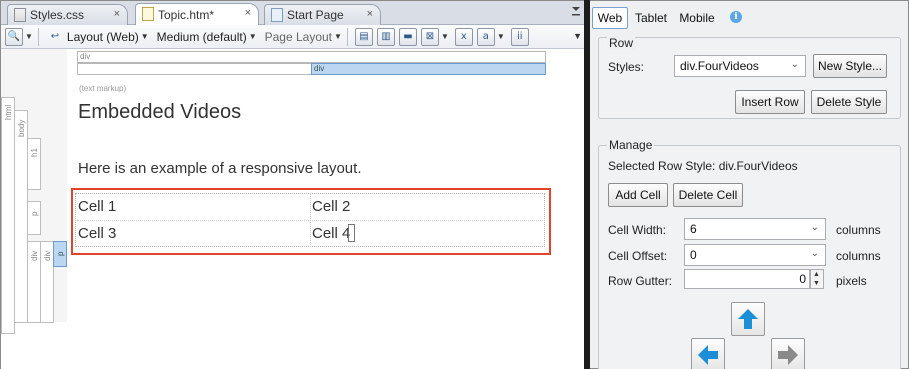  I want to click on row-style-select: div.FourVideos ⌄, so click(740, 66).